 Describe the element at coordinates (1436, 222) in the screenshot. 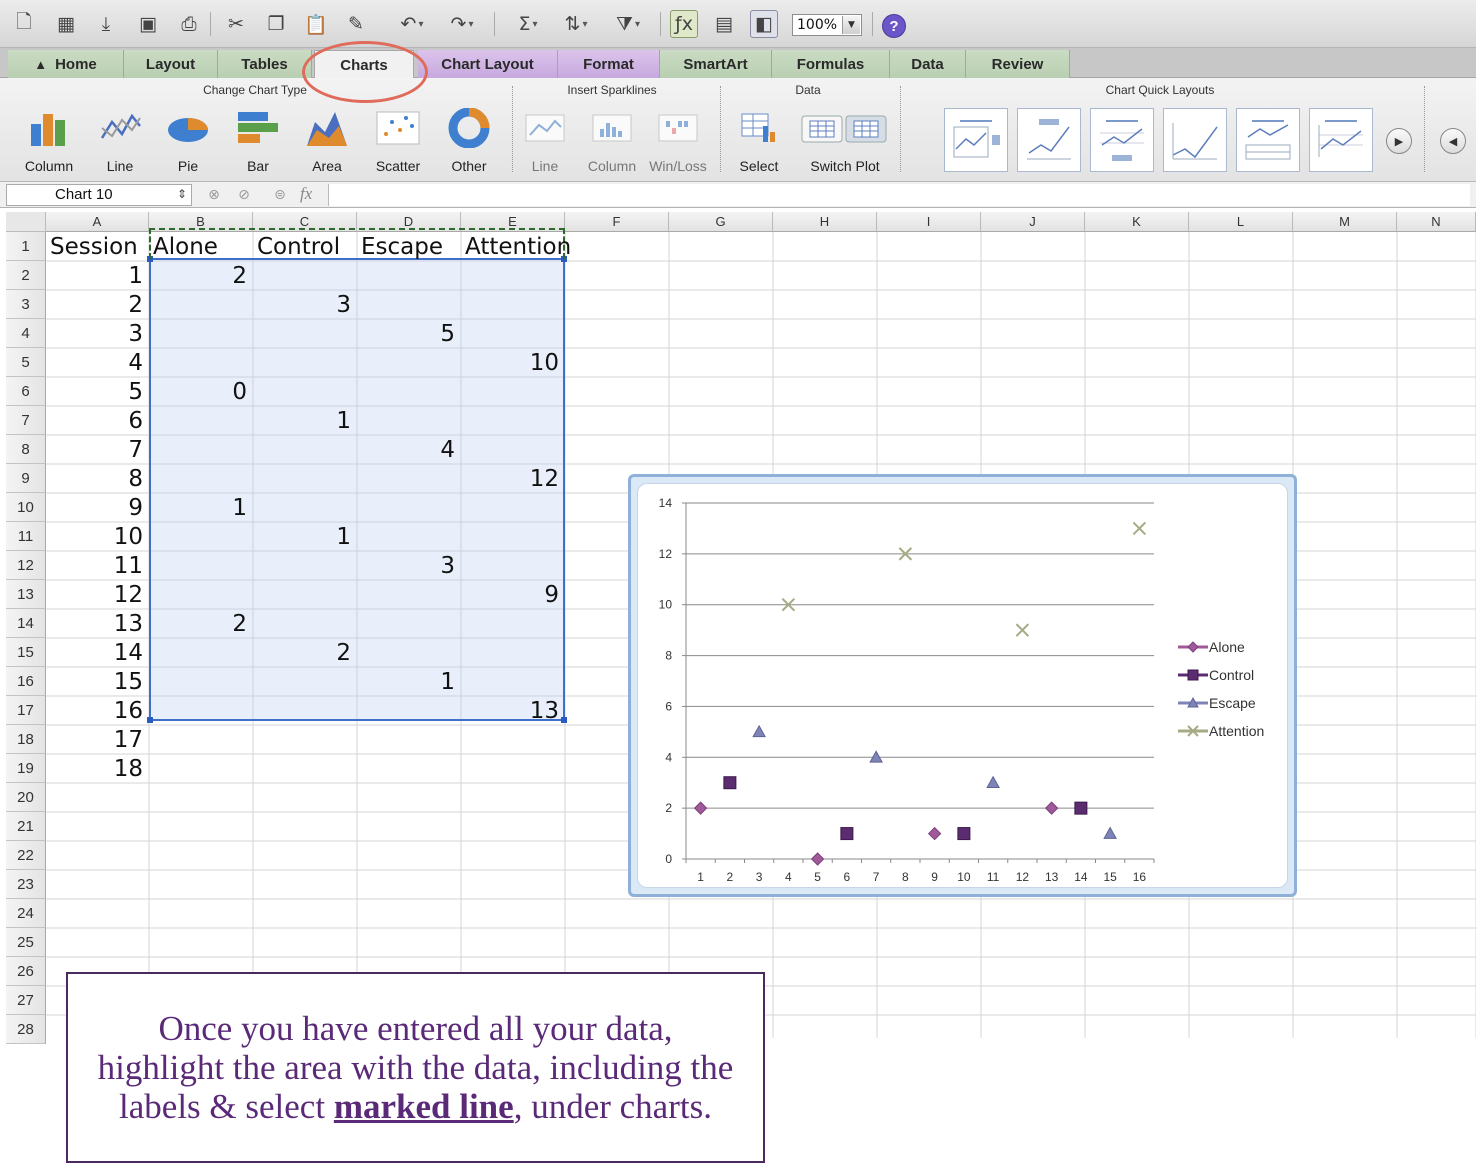

I see `column-header-n: N` at that location.